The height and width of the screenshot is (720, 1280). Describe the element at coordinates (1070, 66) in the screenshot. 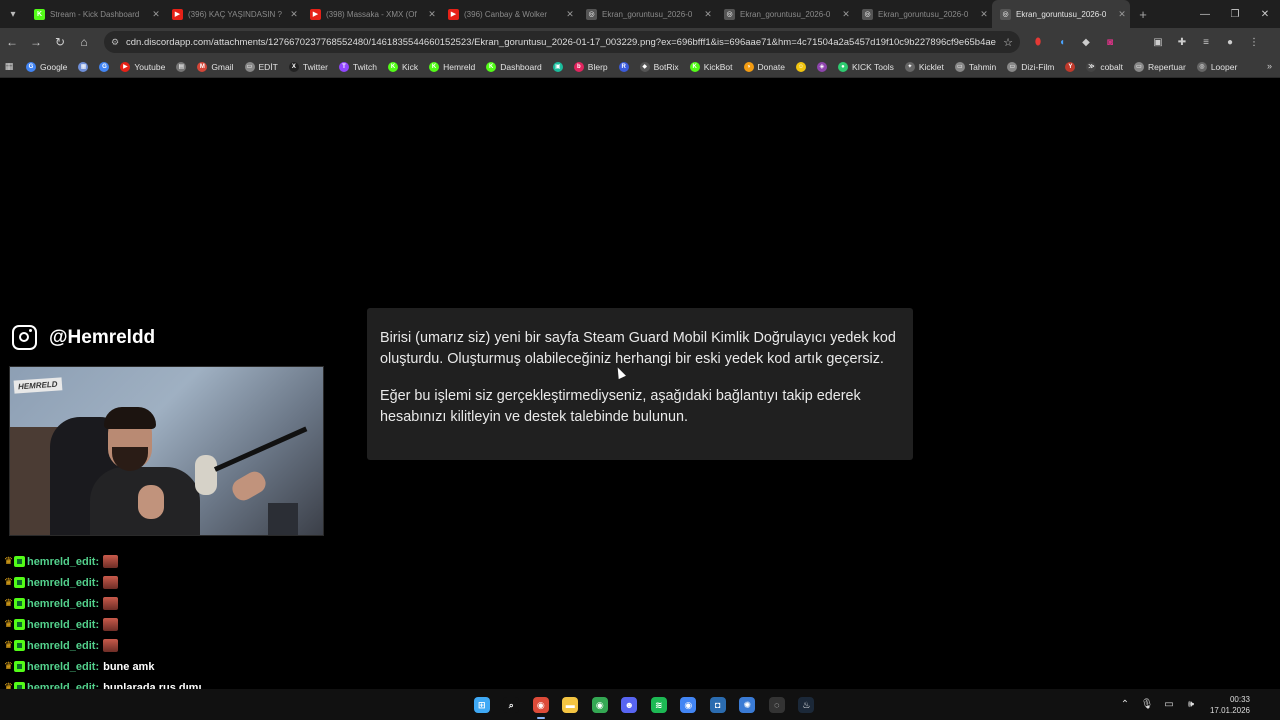

I see `bookmark-item: Y` at that location.